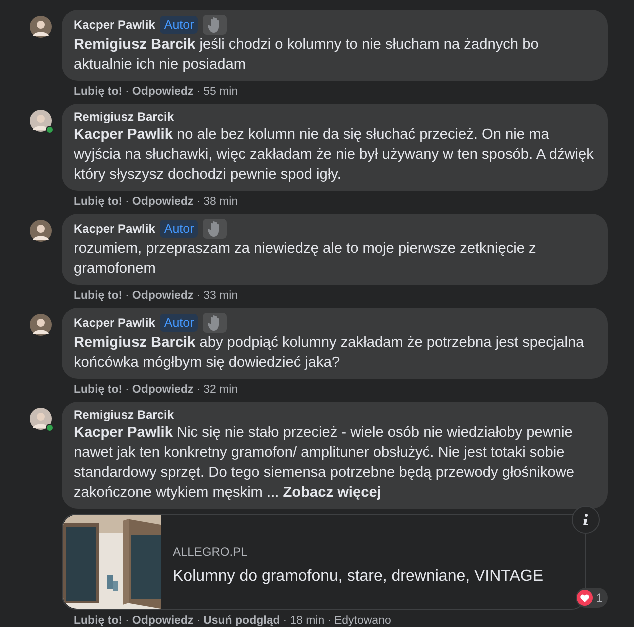  What do you see at coordinates (221, 202) in the screenshot?
I see `timestamp-link: 38 min` at bounding box center [221, 202].